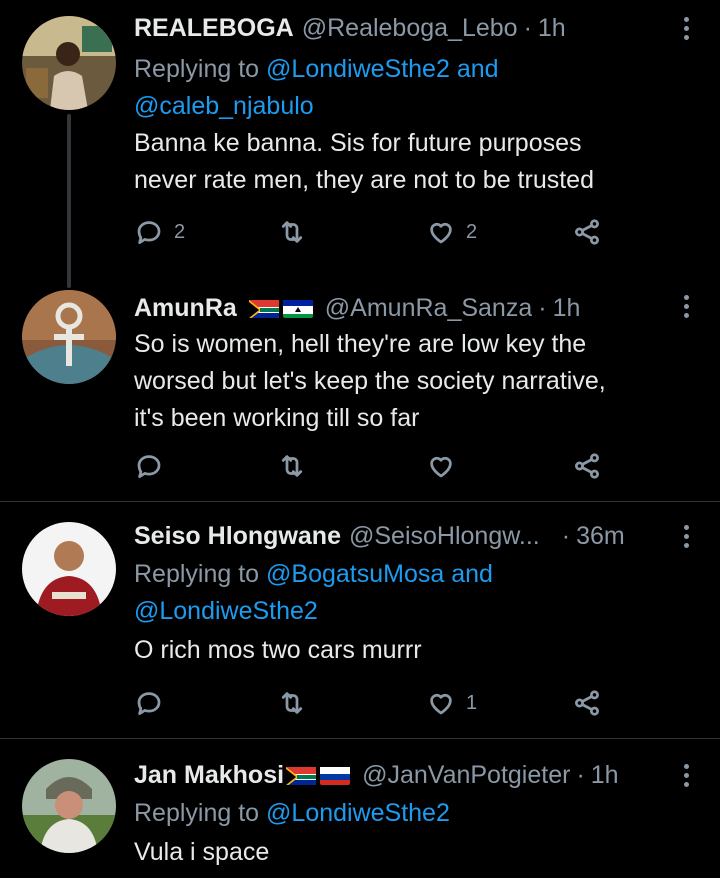  I want to click on display-name: AmunRa, so click(185, 308).